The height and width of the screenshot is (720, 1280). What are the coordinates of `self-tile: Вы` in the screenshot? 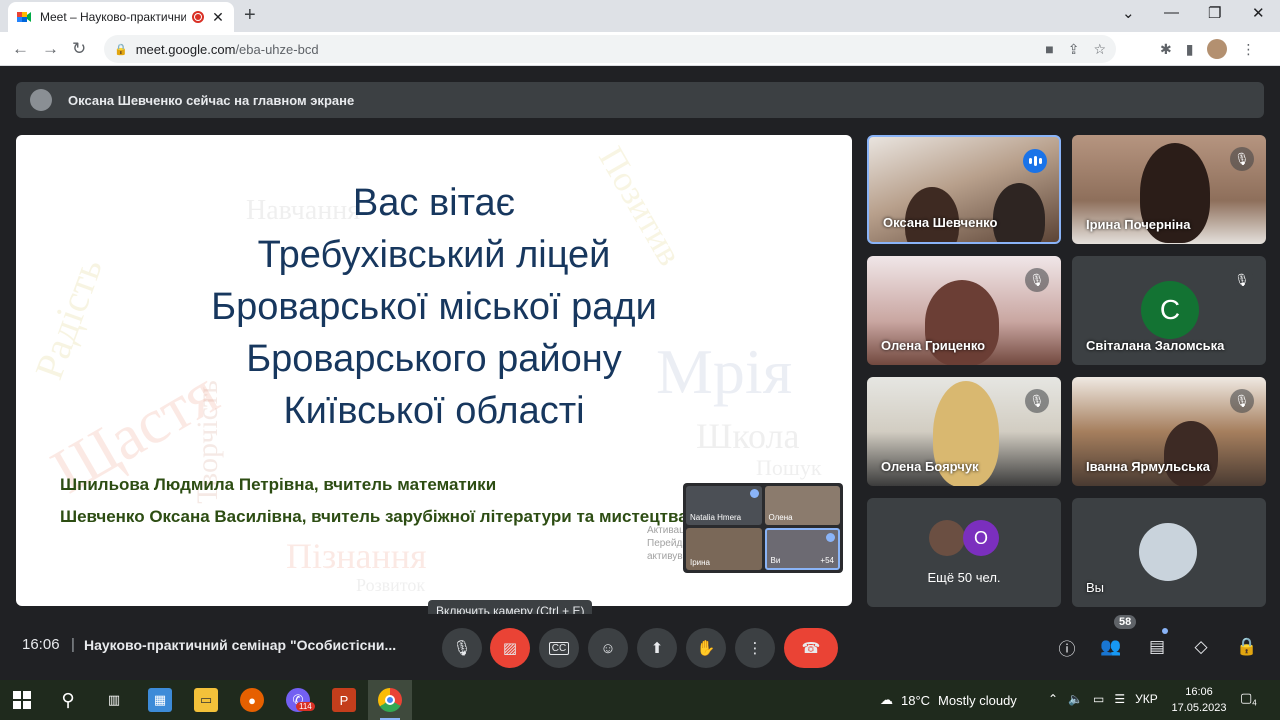 It's located at (1169, 552).